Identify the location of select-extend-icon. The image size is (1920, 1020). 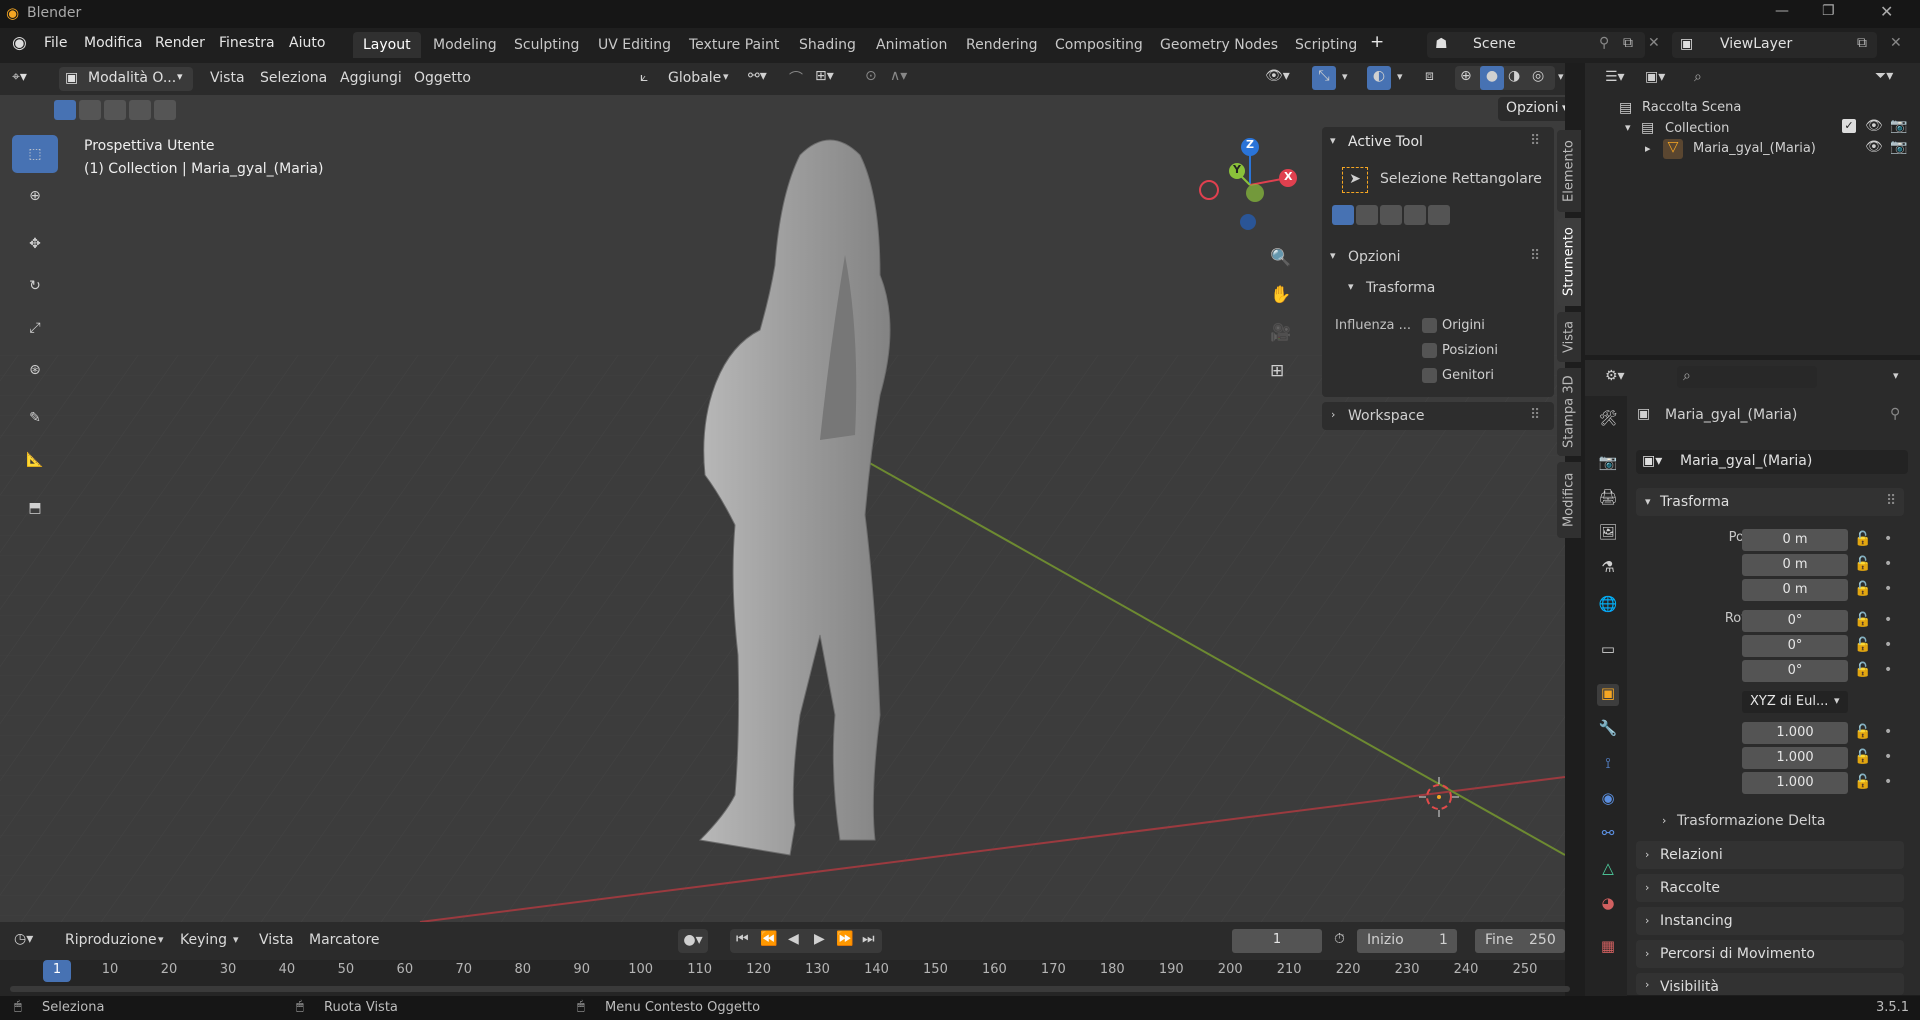
(90, 110).